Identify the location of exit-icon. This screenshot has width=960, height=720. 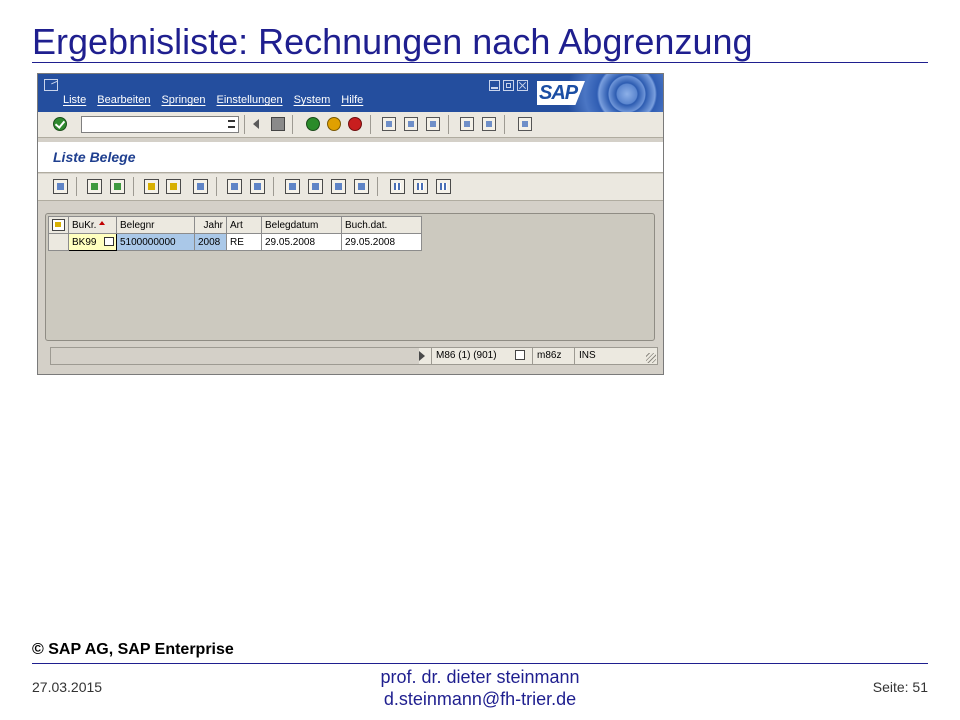
(334, 124).